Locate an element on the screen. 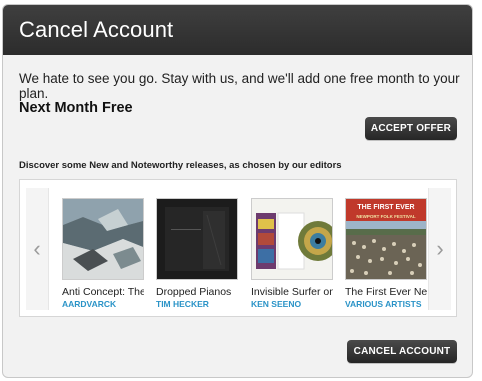  album-title: Anti Concept: The is located at coordinates (103, 292).